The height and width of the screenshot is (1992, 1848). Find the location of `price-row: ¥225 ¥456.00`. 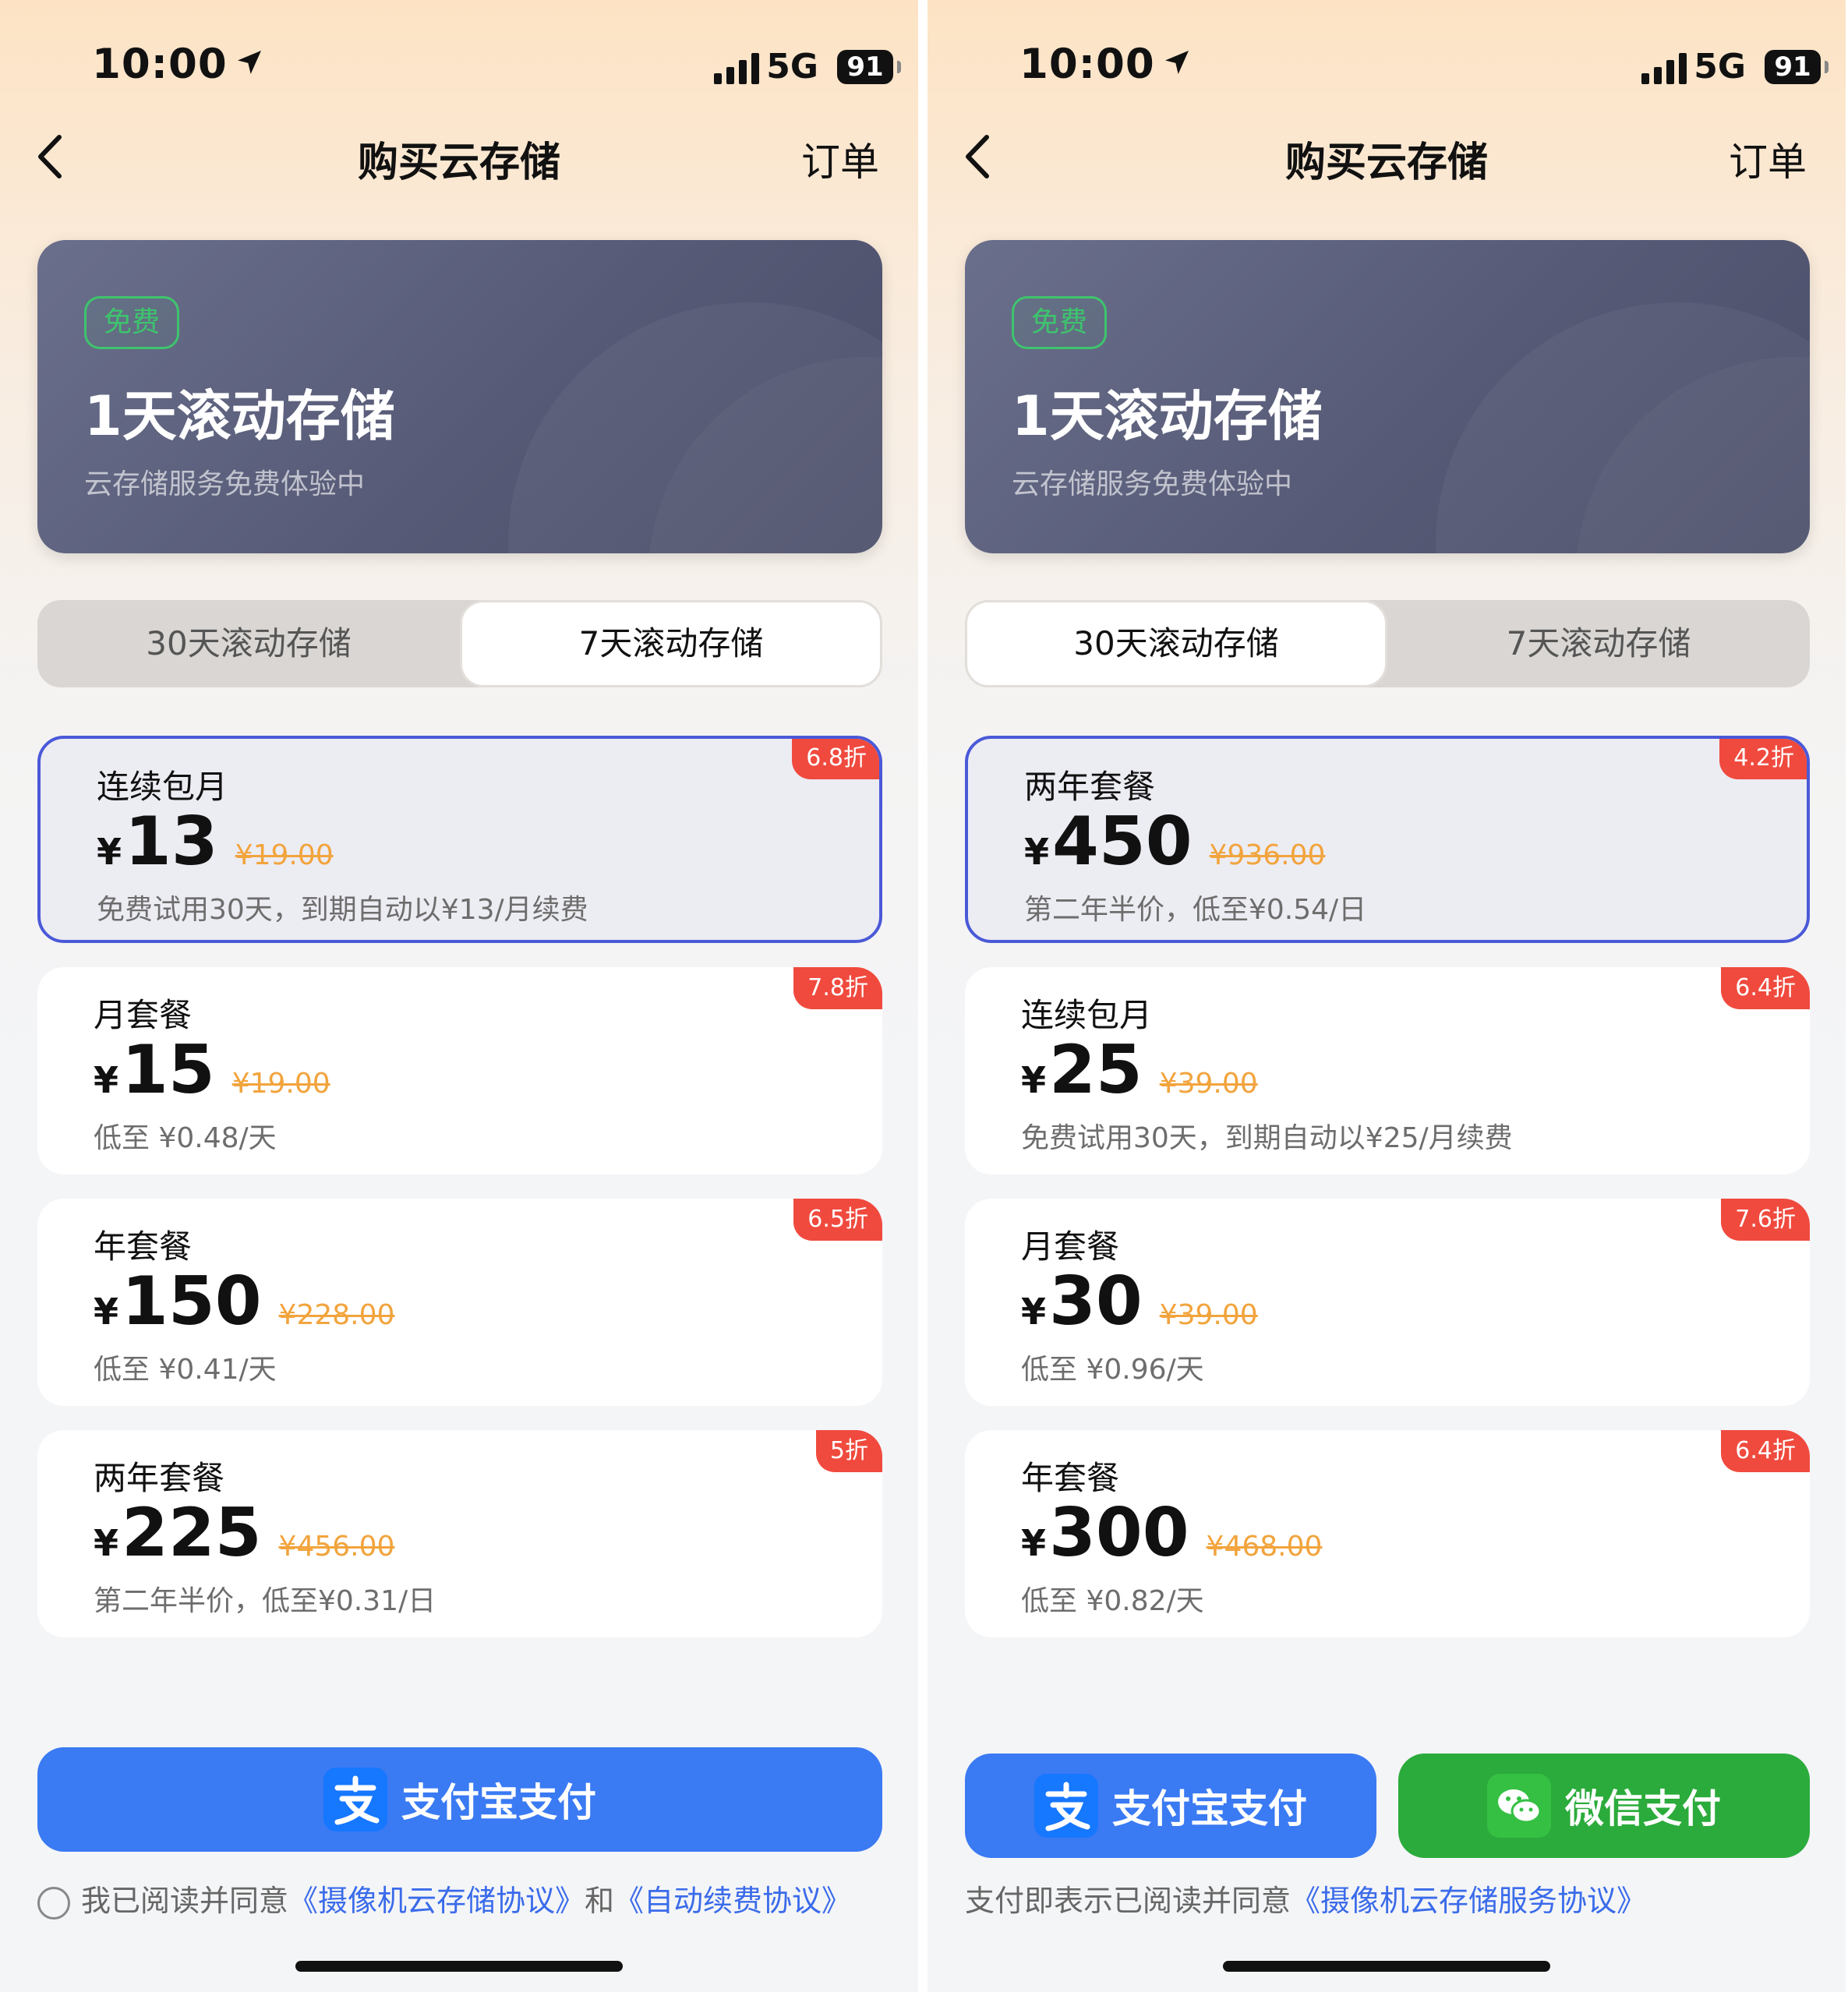

price-row: ¥225 ¥456.00 is located at coordinates (244, 1533).